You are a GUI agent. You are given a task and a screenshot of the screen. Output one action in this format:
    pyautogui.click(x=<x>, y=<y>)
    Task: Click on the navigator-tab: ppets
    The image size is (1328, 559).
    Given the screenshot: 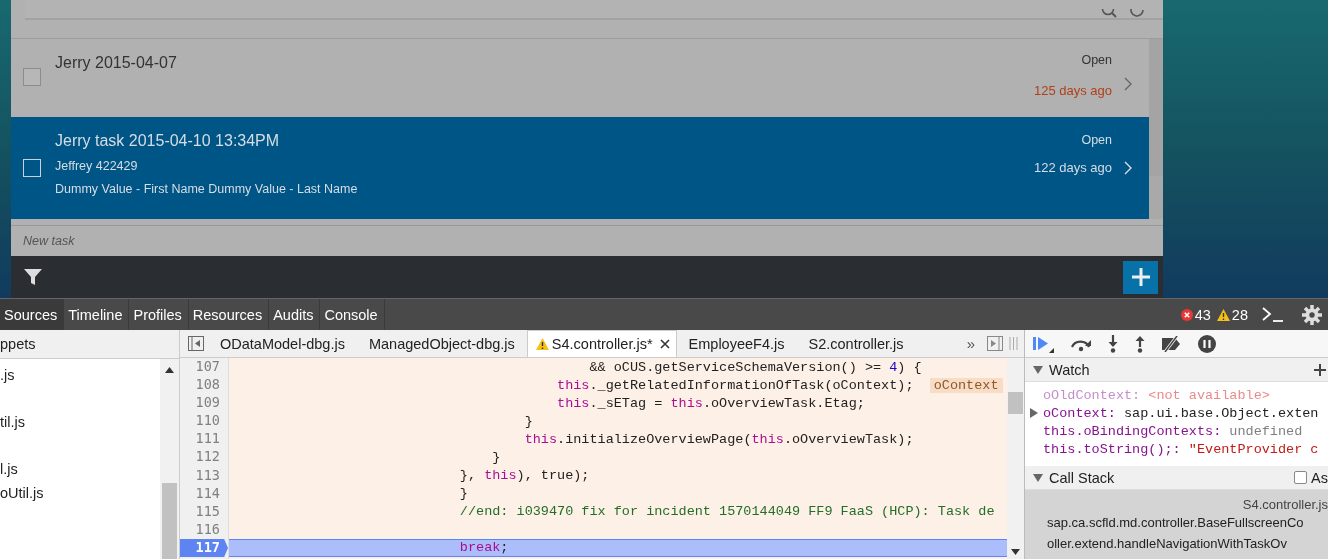 What is the action you would take?
    pyautogui.click(x=18, y=344)
    